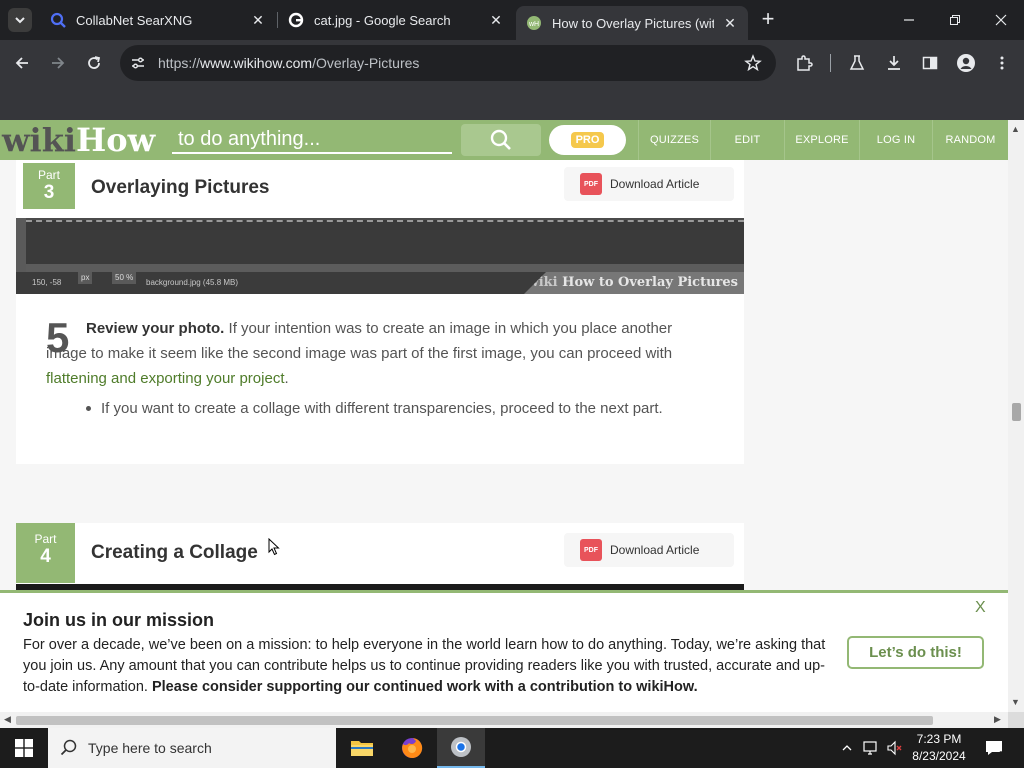 The height and width of the screenshot is (768, 1024). I want to click on nav-random: RANDOM, so click(970, 140).